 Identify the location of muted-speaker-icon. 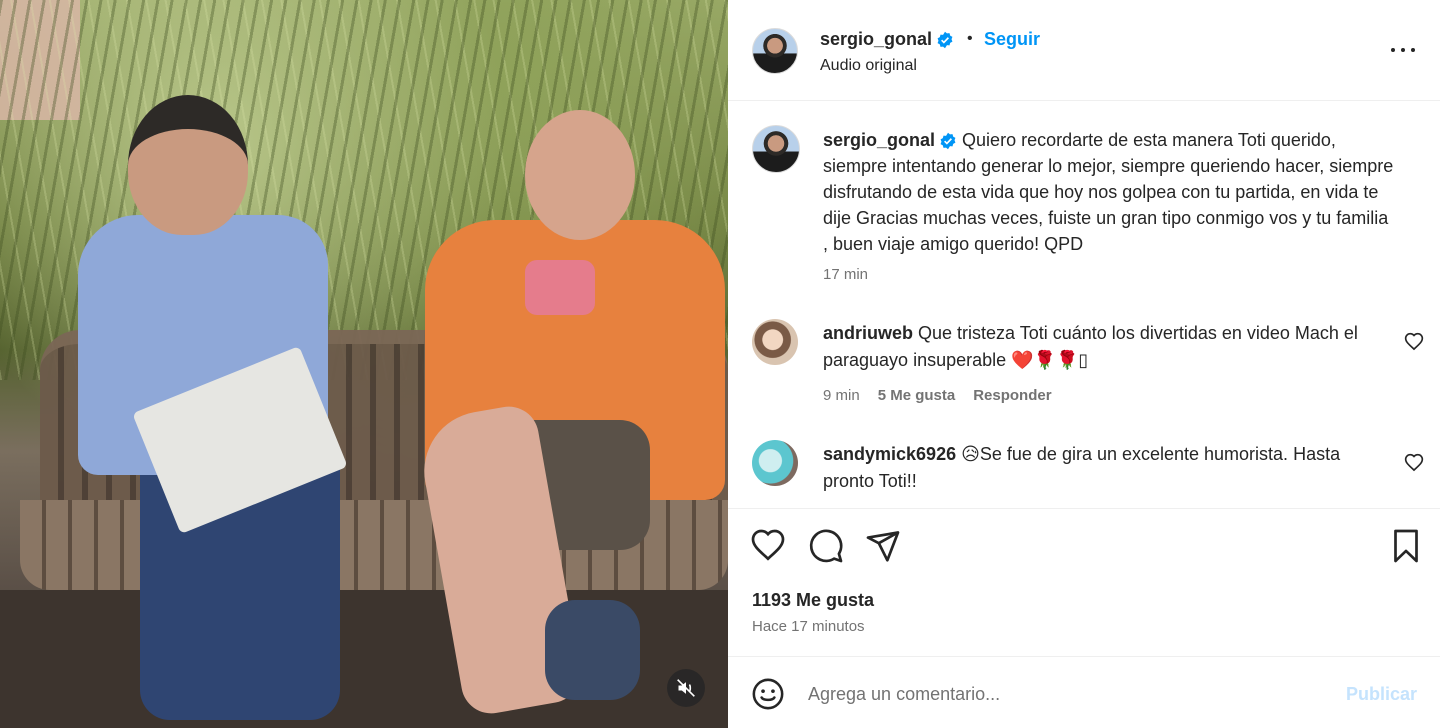
(686, 688).